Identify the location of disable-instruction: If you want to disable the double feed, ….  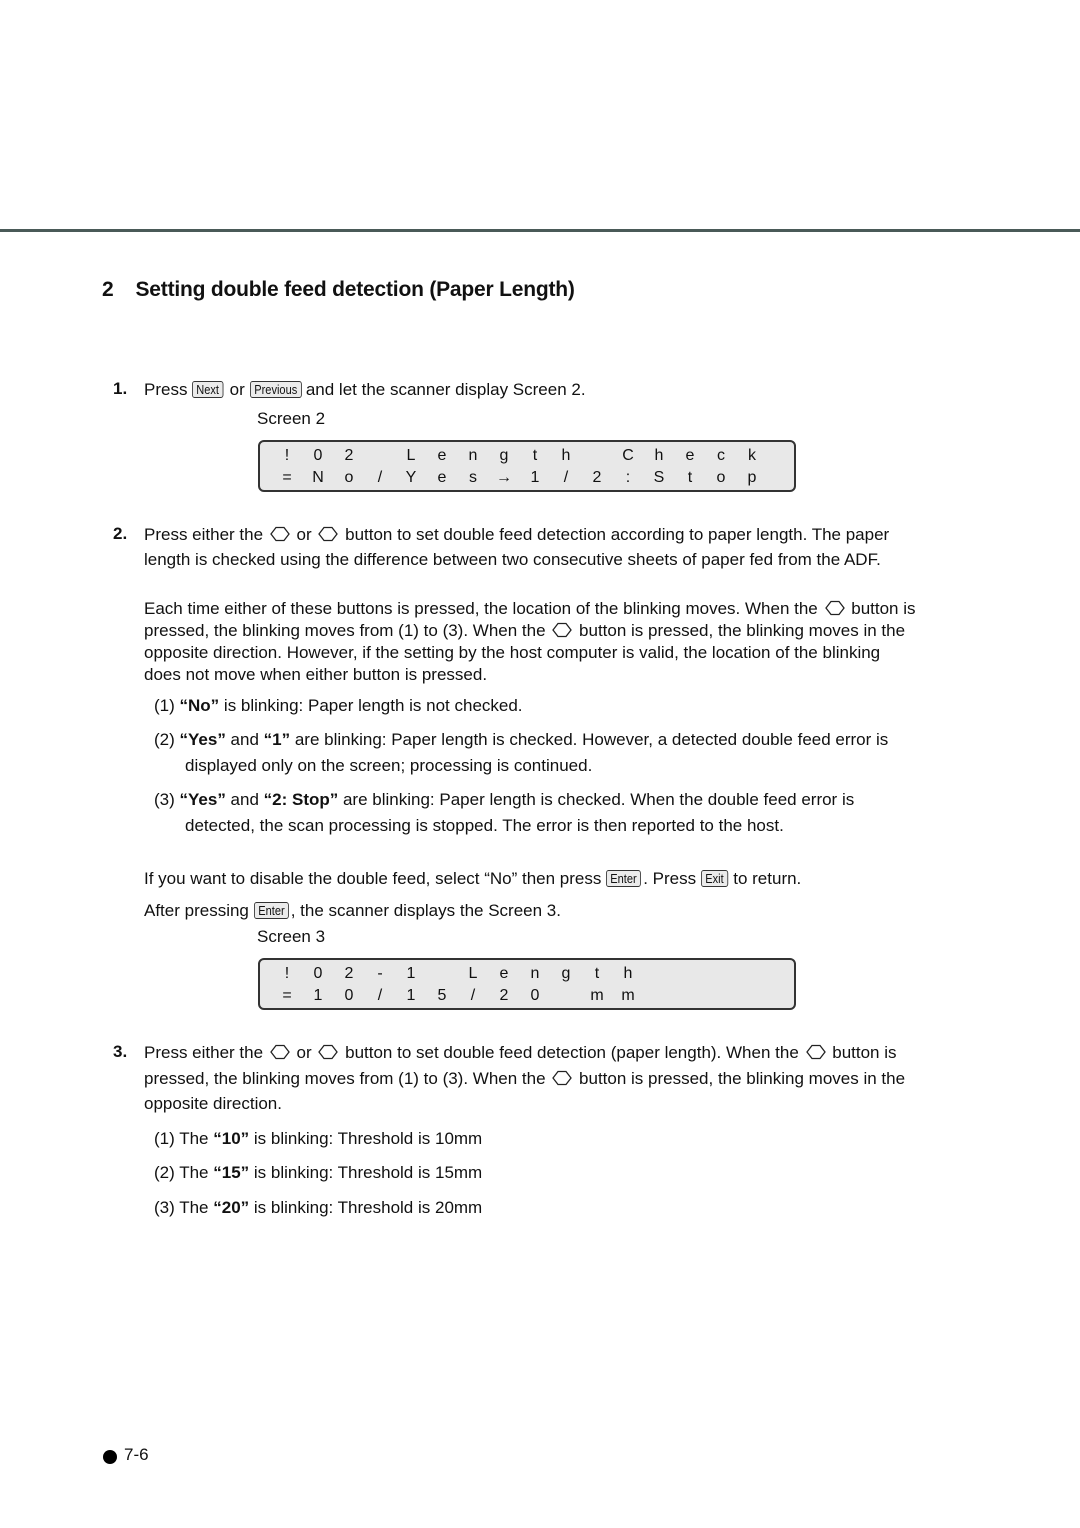
(472, 879).